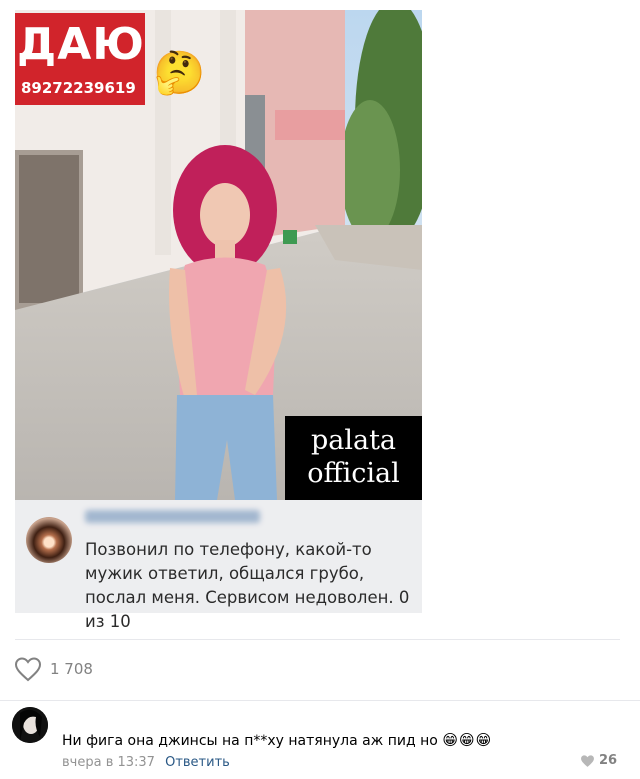 This screenshot has height=779, width=640. What do you see at coordinates (353, 440) in the screenshot?
I see `watermark-line1: palata` at bounding box center [353, 440].